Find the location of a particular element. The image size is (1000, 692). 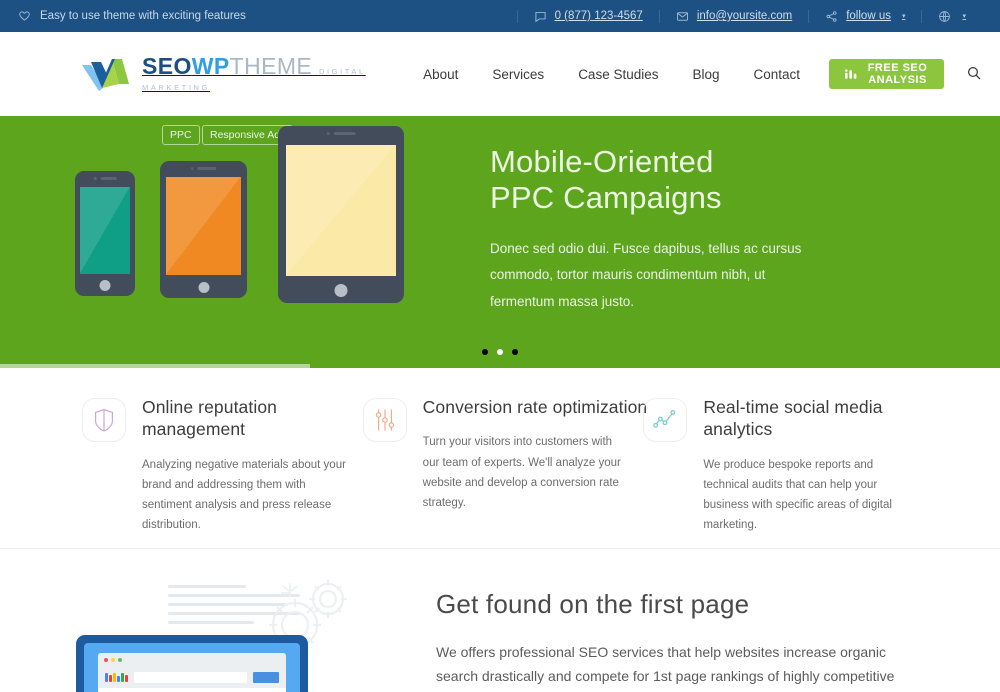

heart-icon is located at coordinates (24, 16).